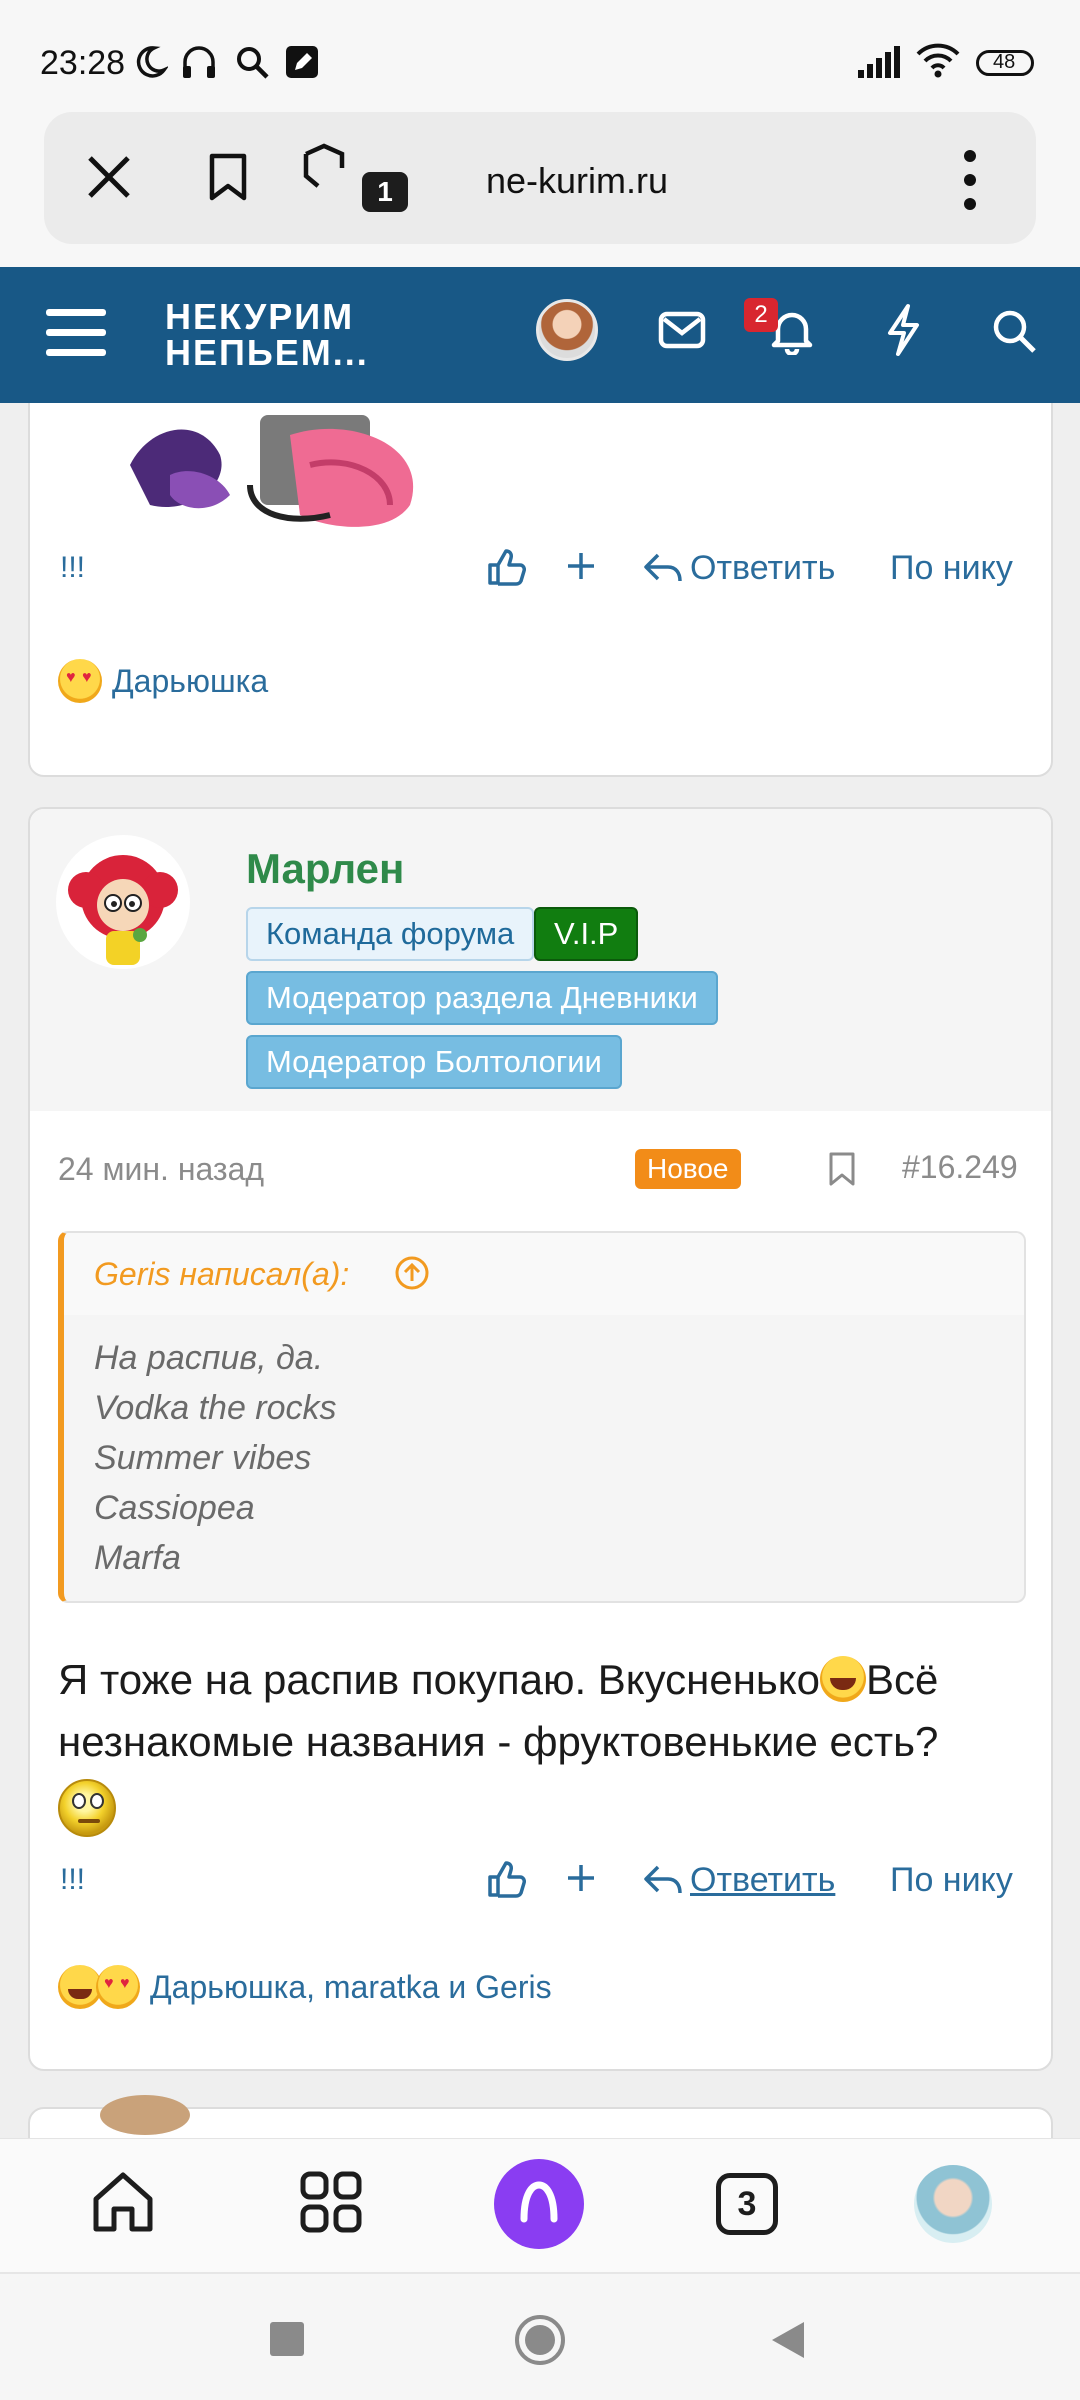 This screenshot has height=2400, width=1080. Describe the element at coordinates (788, 2340) in the screenshot. I see `back-icon` at that location.